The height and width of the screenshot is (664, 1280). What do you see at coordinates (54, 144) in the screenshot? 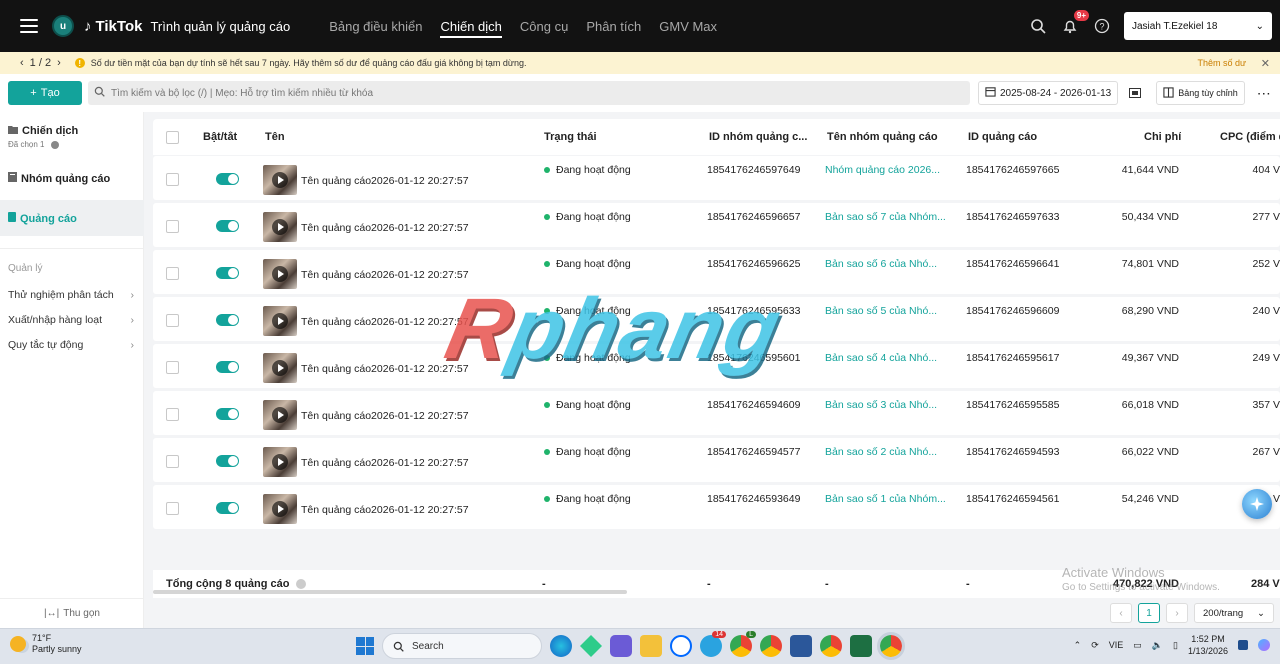
I see `clear-selection-icon` at bounding box center [54, 144].